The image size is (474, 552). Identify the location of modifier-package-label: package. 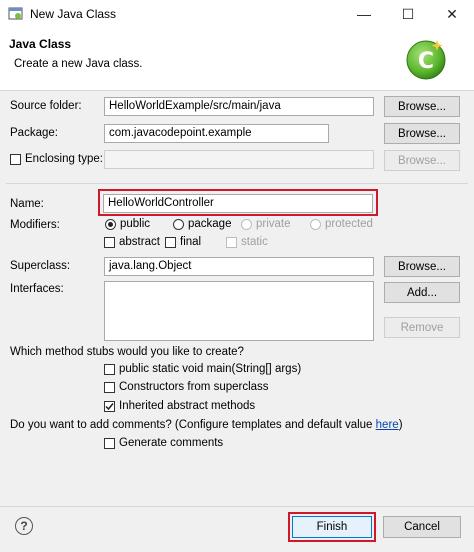
(210, 224).